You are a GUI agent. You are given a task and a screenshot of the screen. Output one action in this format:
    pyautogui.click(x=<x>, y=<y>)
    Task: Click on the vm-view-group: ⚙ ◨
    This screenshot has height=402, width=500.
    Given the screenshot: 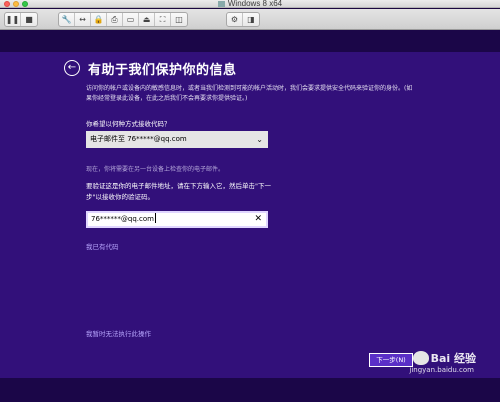 What is the action you would take?
    pyautogui.click(x=243, y=19)
    